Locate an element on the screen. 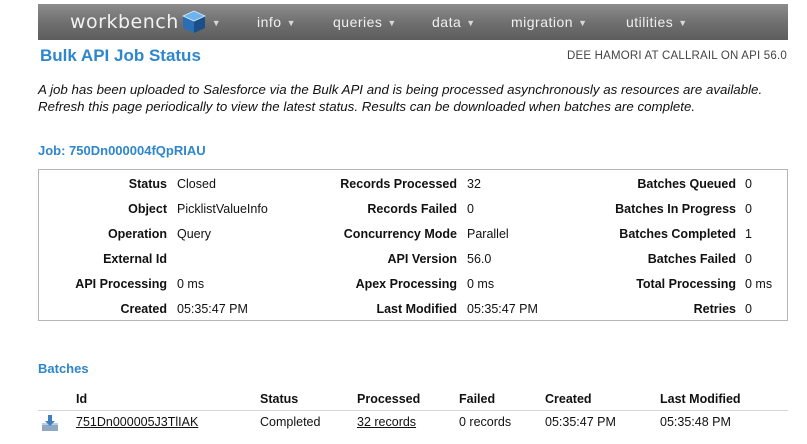 Image resolution: width=807 pixels, height=444 pixels. batches-failed-label: Batches Failed is located at coordinates (691, 259).